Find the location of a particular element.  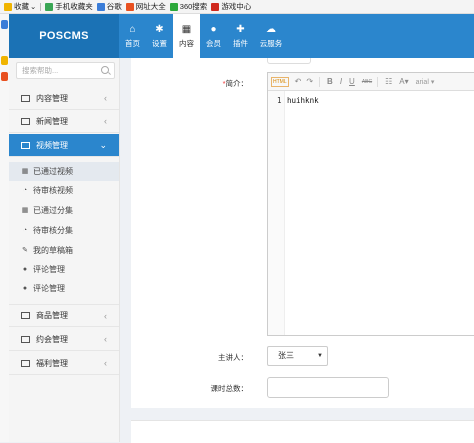

submenu-label: 待审核分集 is located at coordinates (53, 230).